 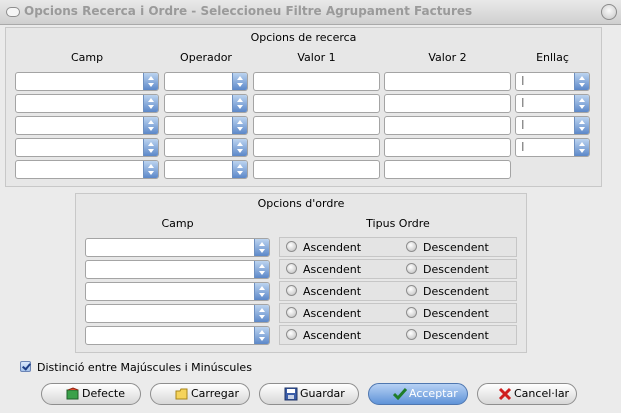 What do you see at coordinates (447, 57) in the screenshot?
I see `search-header-value2: Valor 2` at bounding box center [447, 57].